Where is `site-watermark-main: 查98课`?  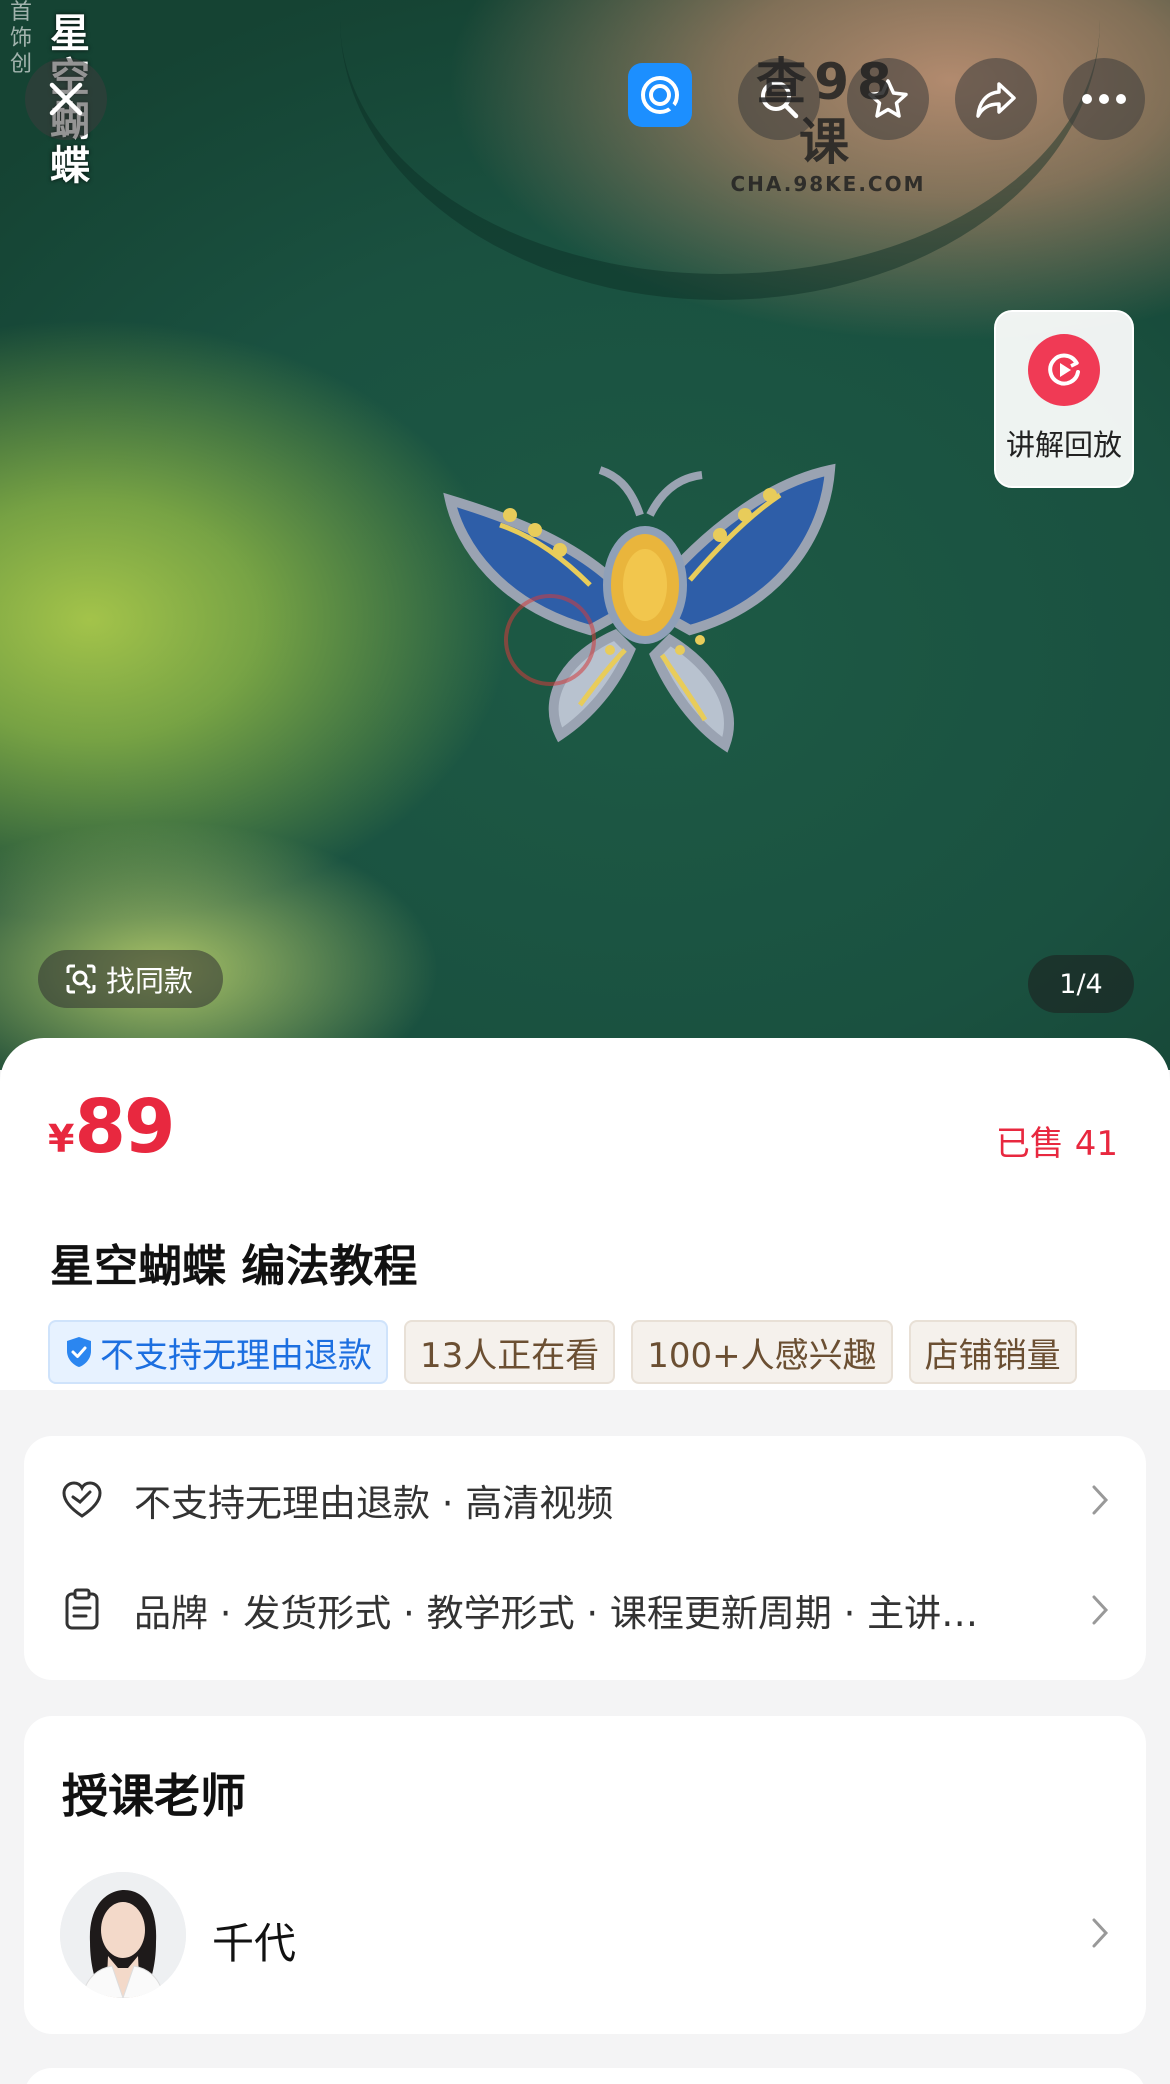 site-watermark-main: 查98课 is located at coordinates (828, 112).